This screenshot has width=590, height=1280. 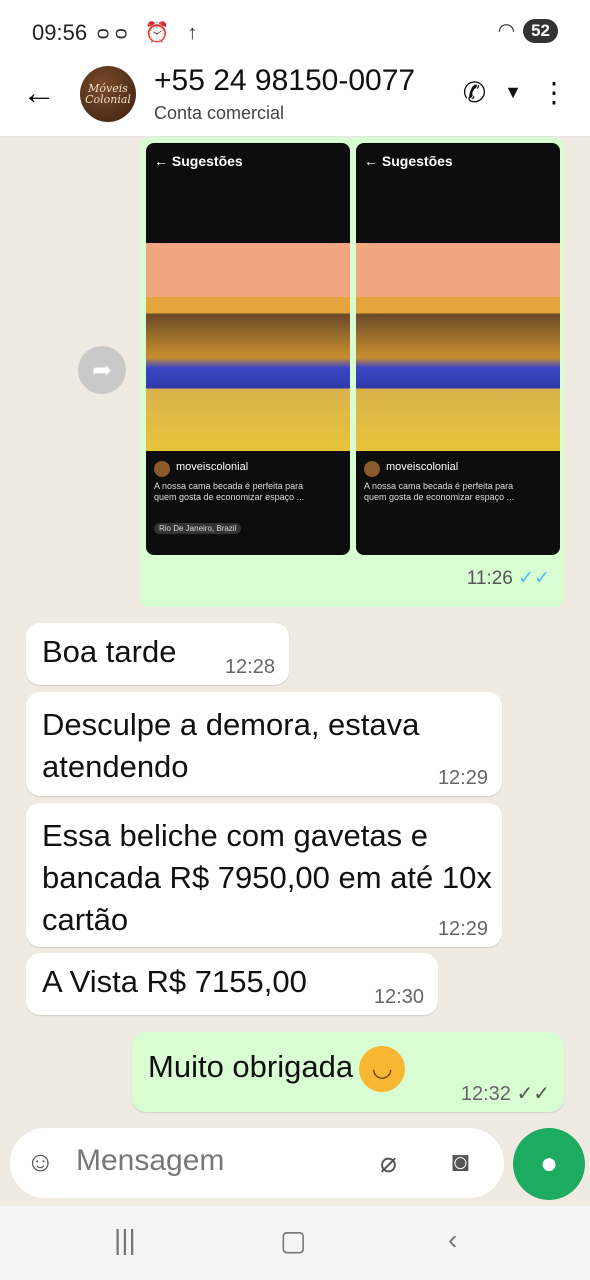 What do you see at coordinates (249, 667) in the screenshot?
I see `message-time: 12:28` at bounding box center [249, 667].